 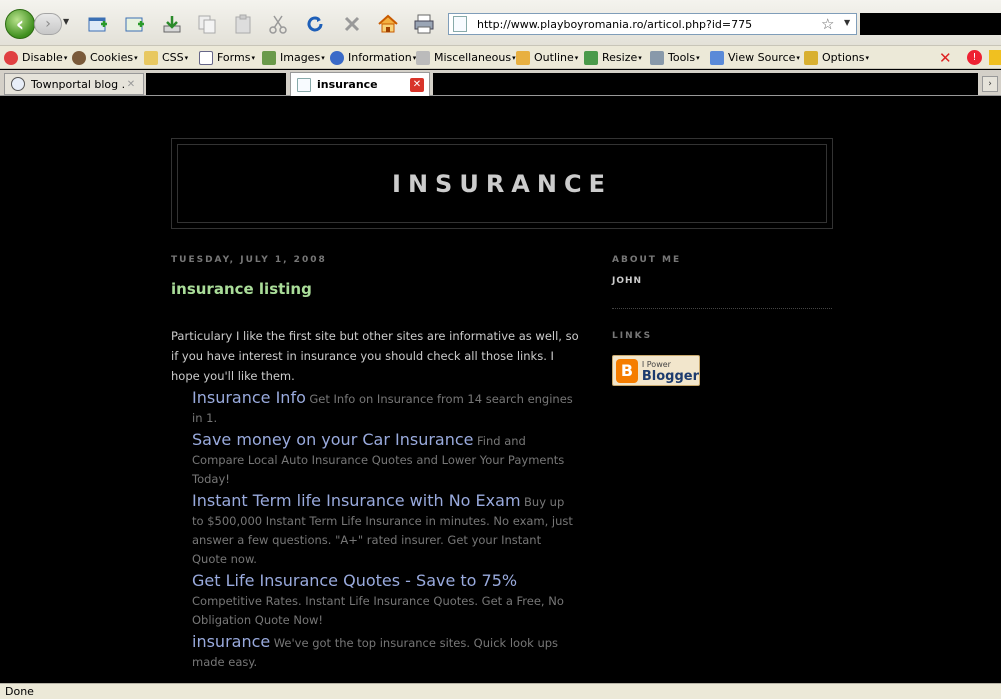 What do you see at coordinates (207, 24) in the screenshot?
I see `copy-button` at bounding box center [207, 24].